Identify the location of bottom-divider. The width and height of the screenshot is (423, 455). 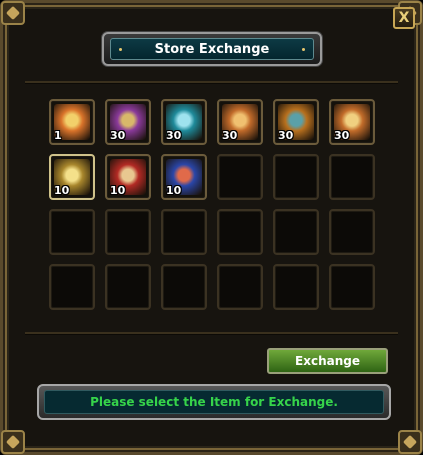
(211, 333).